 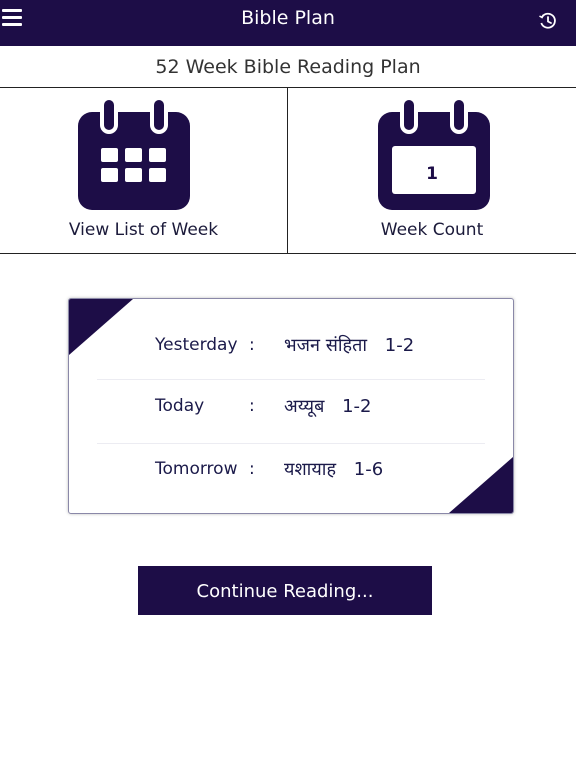 I want to click on calendar-number-icon, so click(x=434, y=154).